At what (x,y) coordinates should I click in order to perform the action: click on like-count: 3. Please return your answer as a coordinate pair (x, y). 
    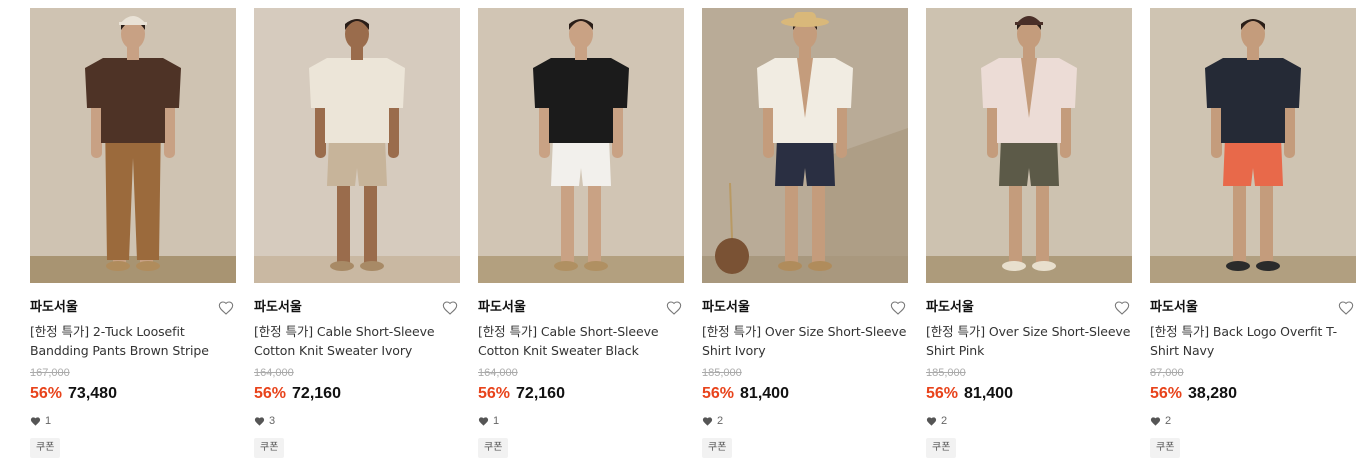
    Looking at the image, I should click on (264, 421).